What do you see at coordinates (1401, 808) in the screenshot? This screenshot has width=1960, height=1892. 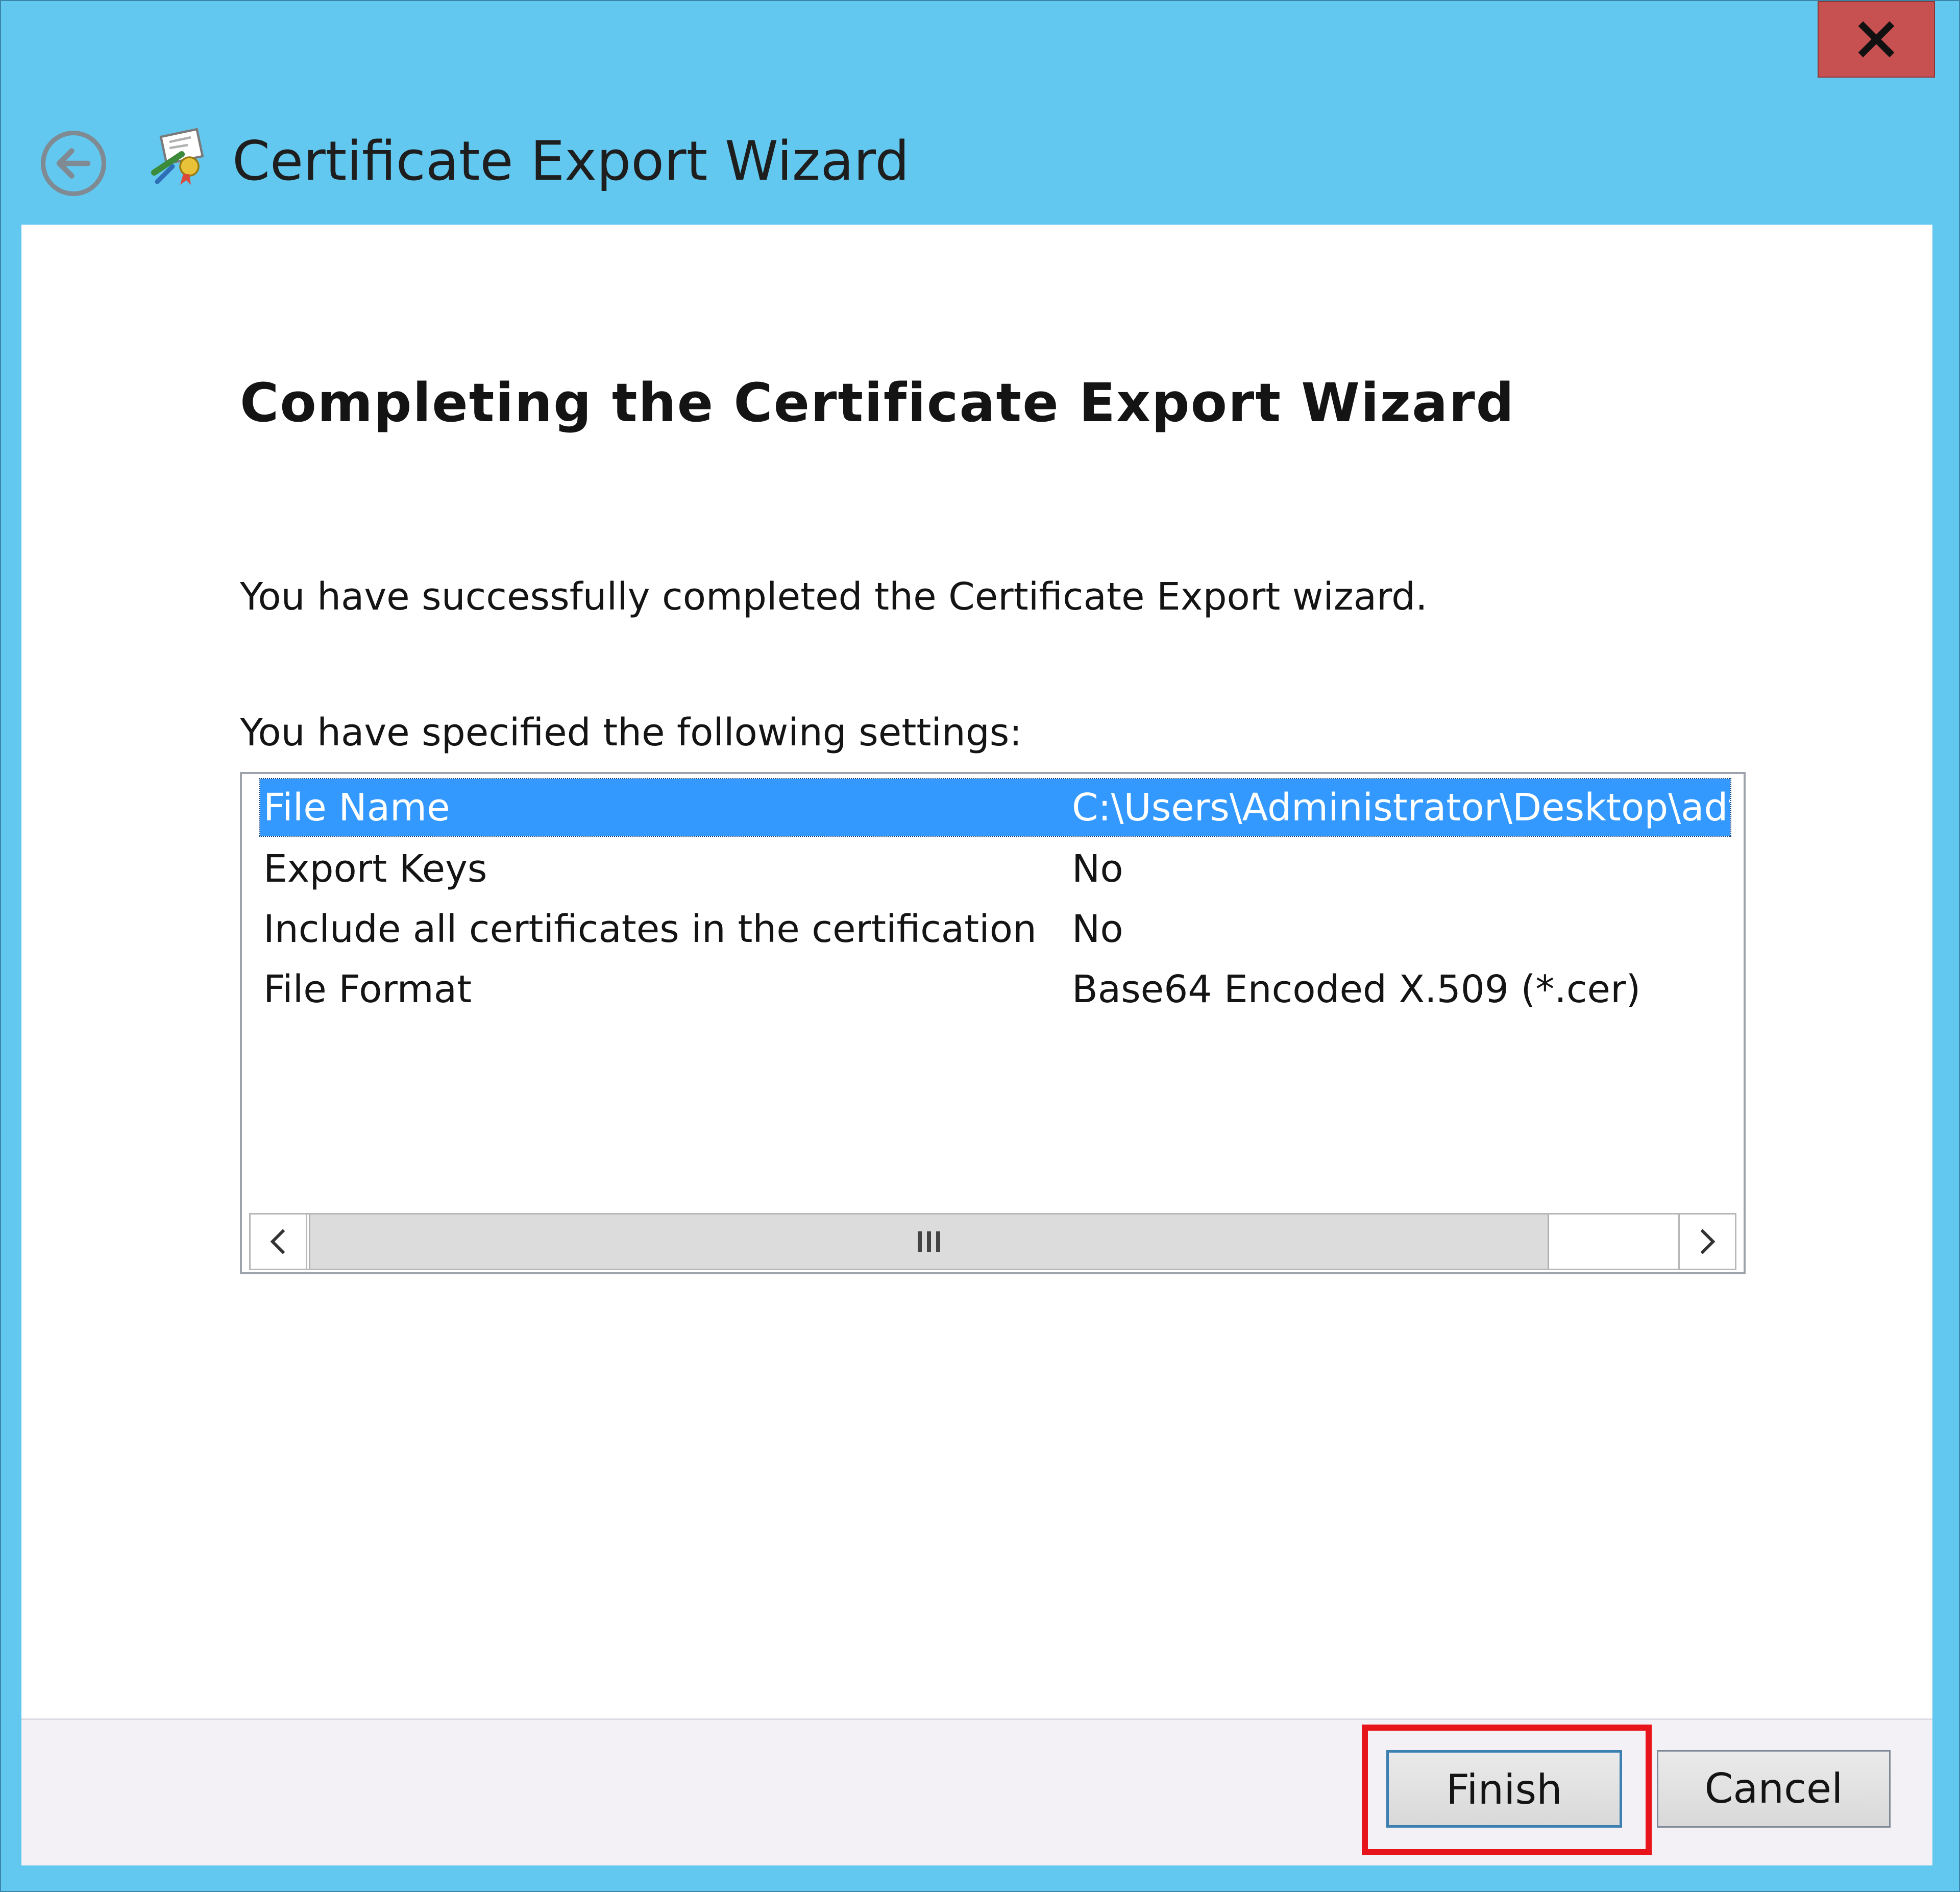 I see `setting-value: C:\Users\Administrator\Desktop\adfs-c` at bounding box center [1401, 808].